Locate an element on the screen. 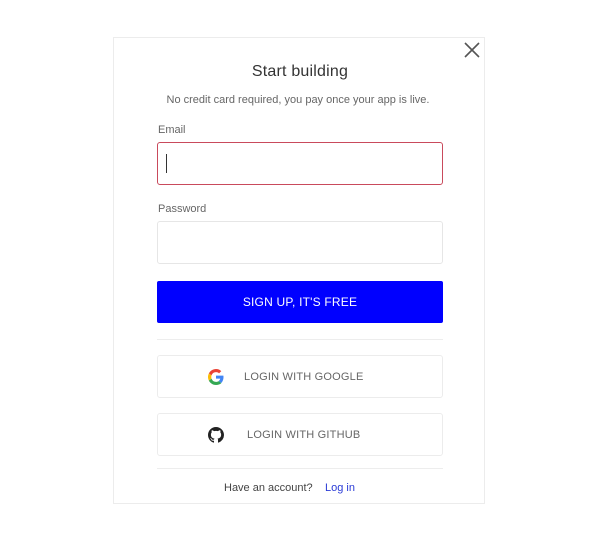 Image resolution: width=600 pixels, height=555 pixels. login-link: Log in is located at coordinates (340, 488).